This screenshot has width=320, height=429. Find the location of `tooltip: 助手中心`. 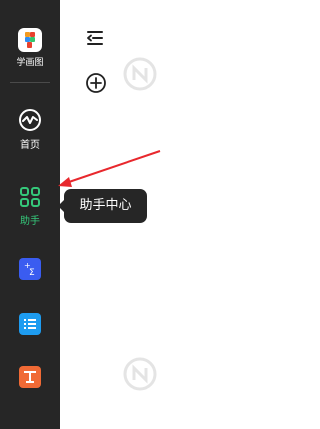

tooltip: 助手中心 is located at coordinates (102, 206).